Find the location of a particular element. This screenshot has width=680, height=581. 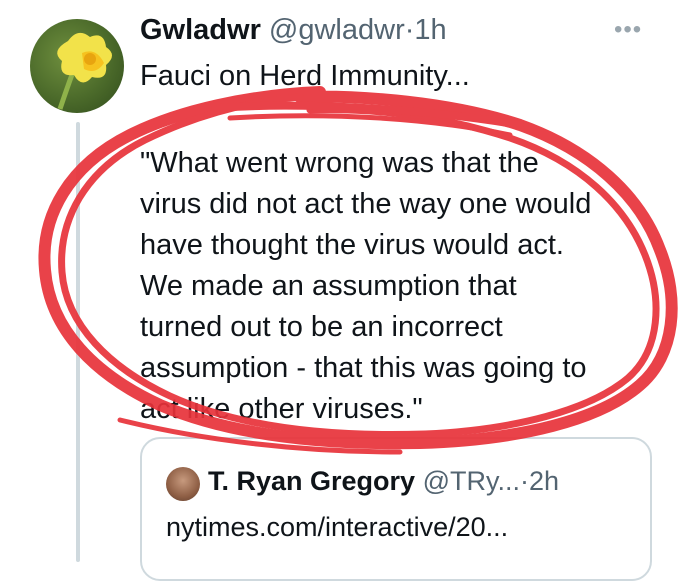

quoted-tweet-time: 2h is located at coordinates (544, 481).